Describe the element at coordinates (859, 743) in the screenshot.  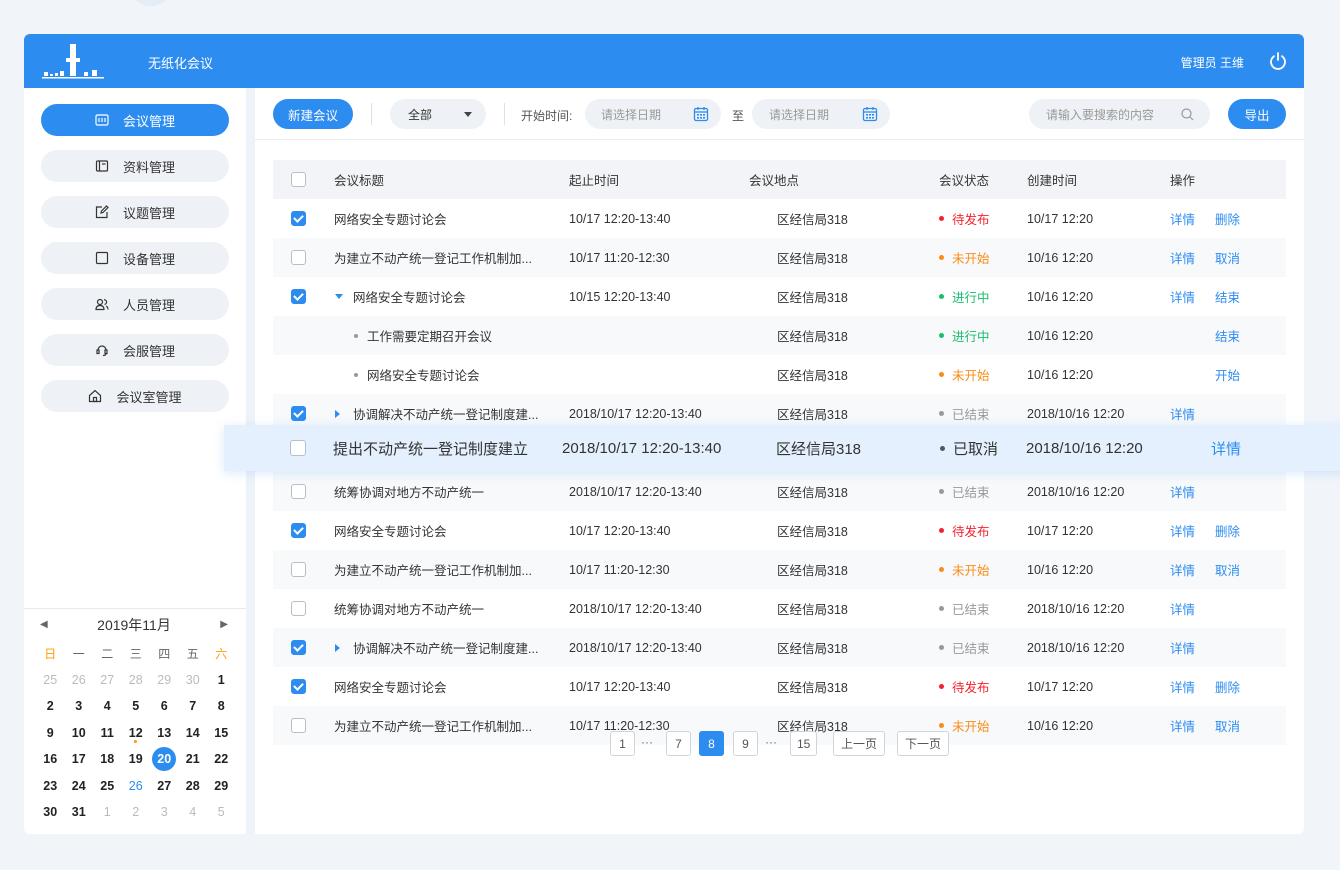
I see `prev-page-button: 上一页` at that location.